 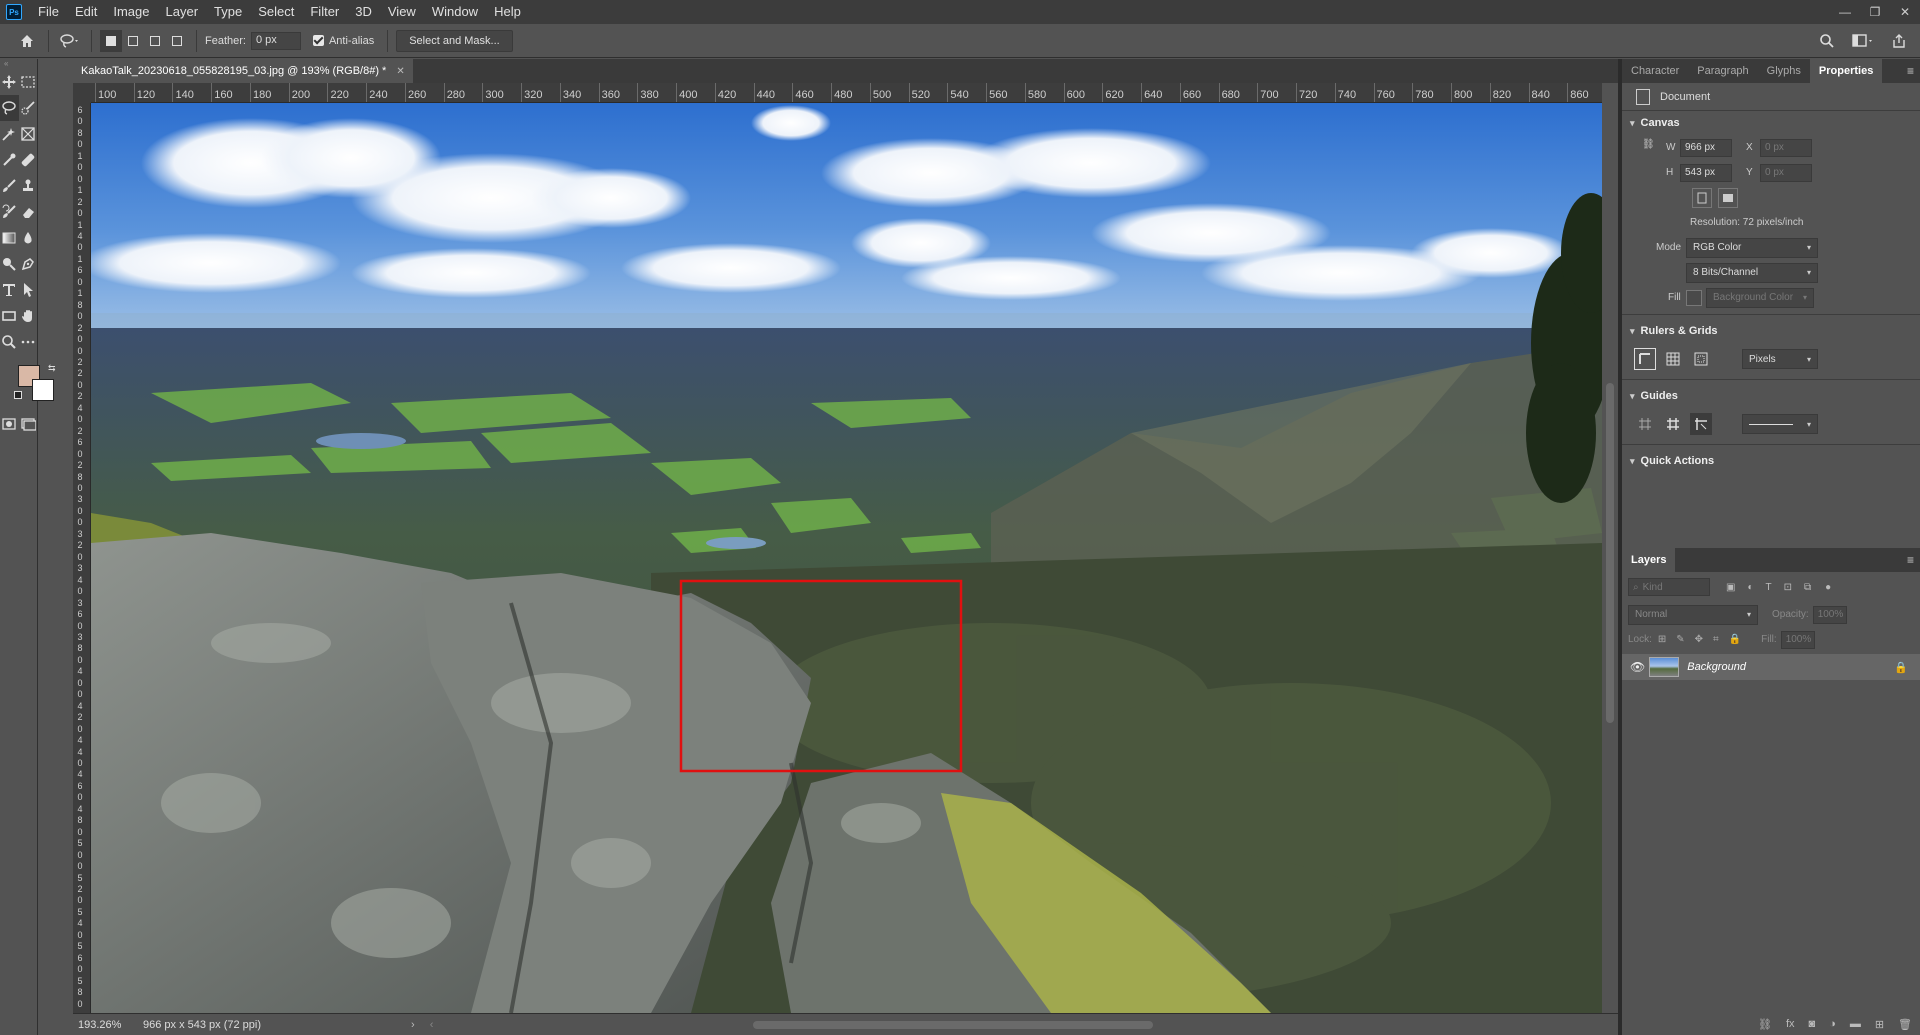 I want to click on menu-type: Type, so click(x=228, y=12).